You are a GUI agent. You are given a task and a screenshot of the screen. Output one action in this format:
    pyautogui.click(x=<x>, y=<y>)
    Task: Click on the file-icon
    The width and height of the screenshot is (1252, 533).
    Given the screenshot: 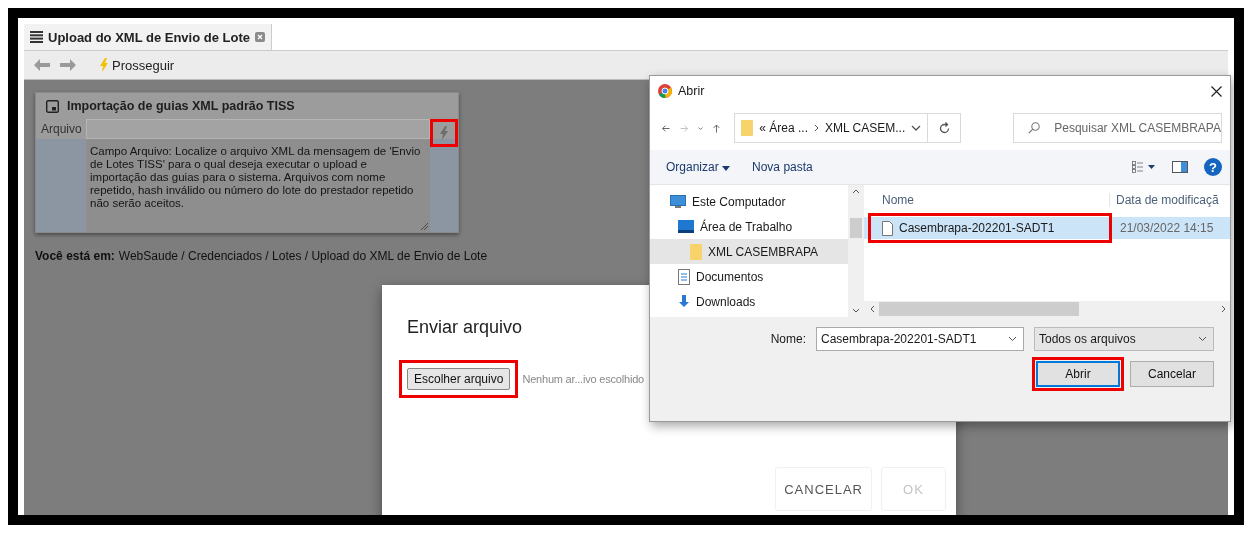 What is the action you would take?
    pyautogui.click(x=887, y=228)
    